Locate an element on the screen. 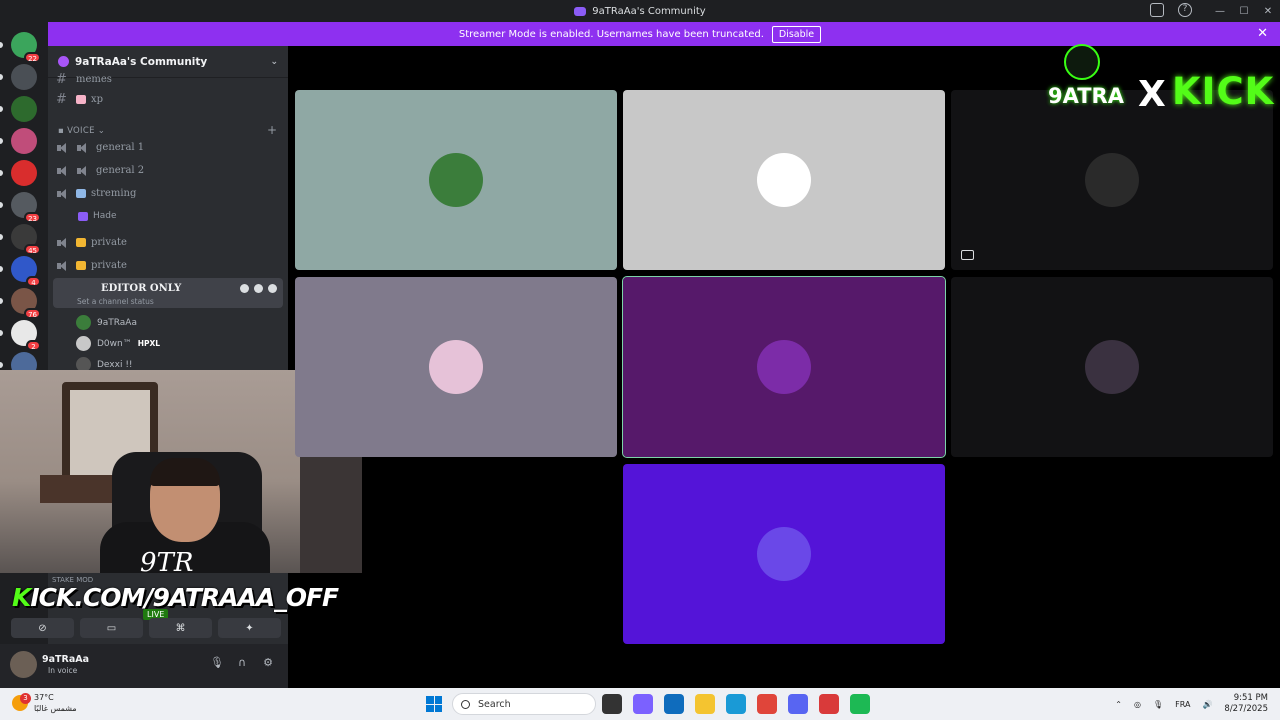 This screenshot has height=720, width=1280. emoji-icon is located at coordinates (81, 99).